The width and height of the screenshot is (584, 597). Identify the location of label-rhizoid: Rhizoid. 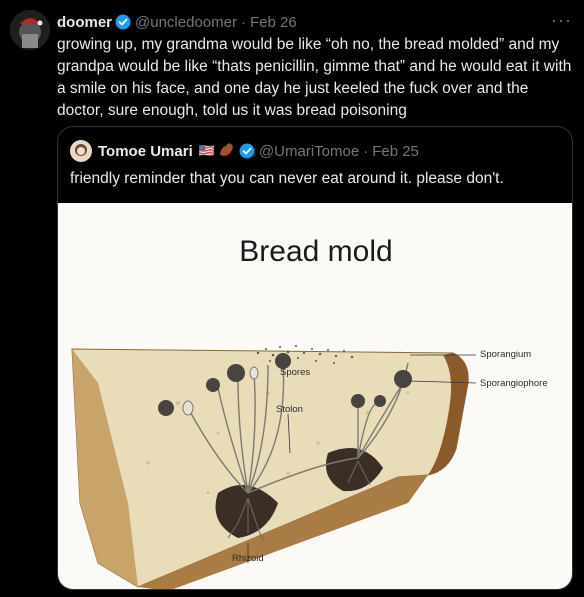
(248, 558).